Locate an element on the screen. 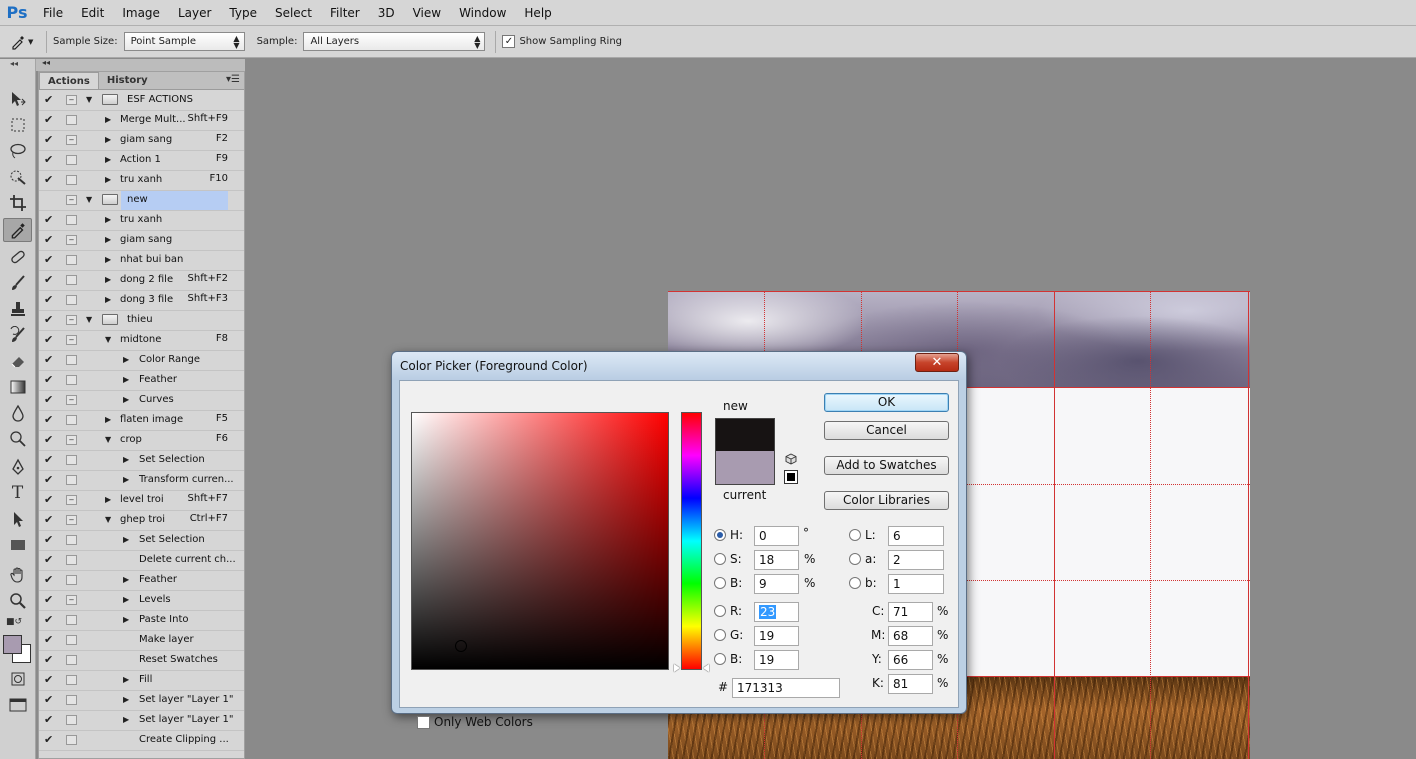 The width and height of the screenshot is (1416, 759). action-row: ✔ ▶ Set Selection is located at coordinates (141, 541).